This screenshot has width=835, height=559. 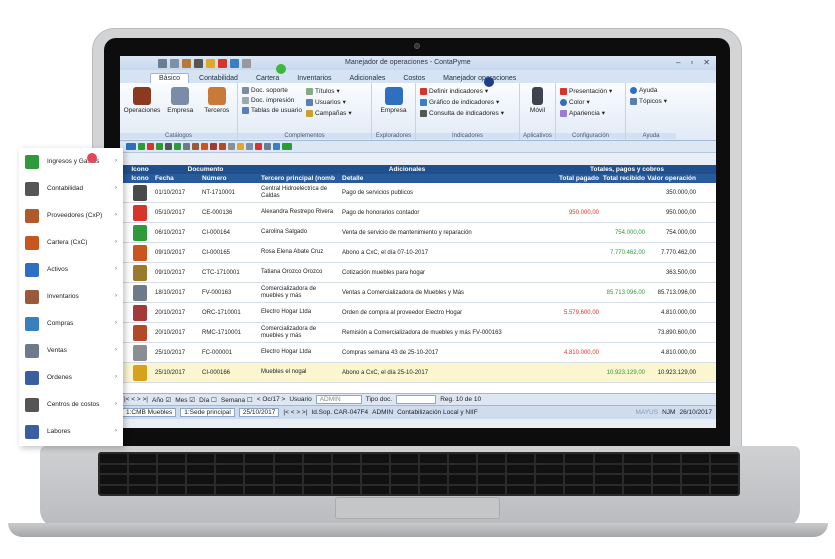 What do you see at coordinates (71, 431) in the screenshot?
I see `sidebar-item: Labores ›` at bounding box center [71, 431].